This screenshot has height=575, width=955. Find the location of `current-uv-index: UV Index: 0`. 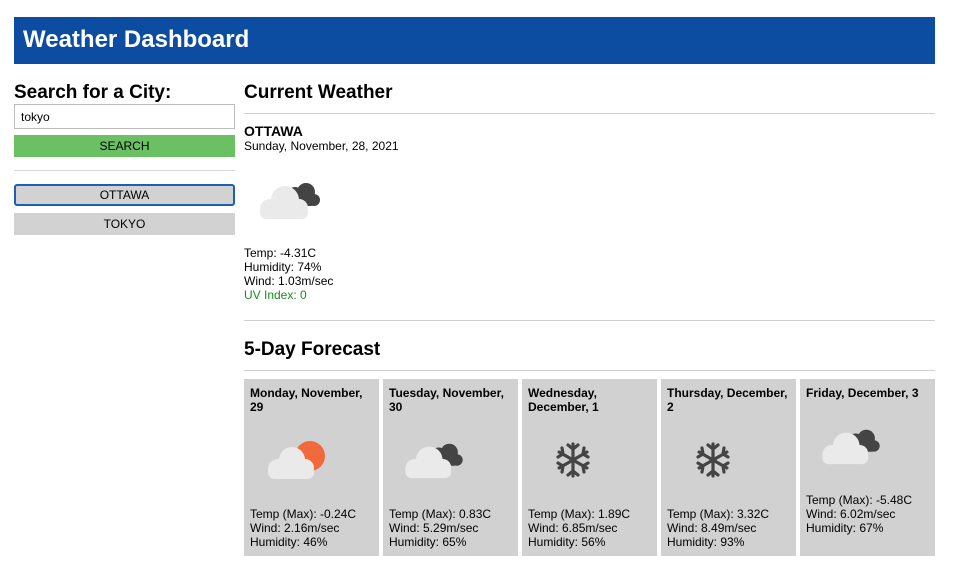

current-uv-index: UV Index: 0 is located at coordinates (275, 295).